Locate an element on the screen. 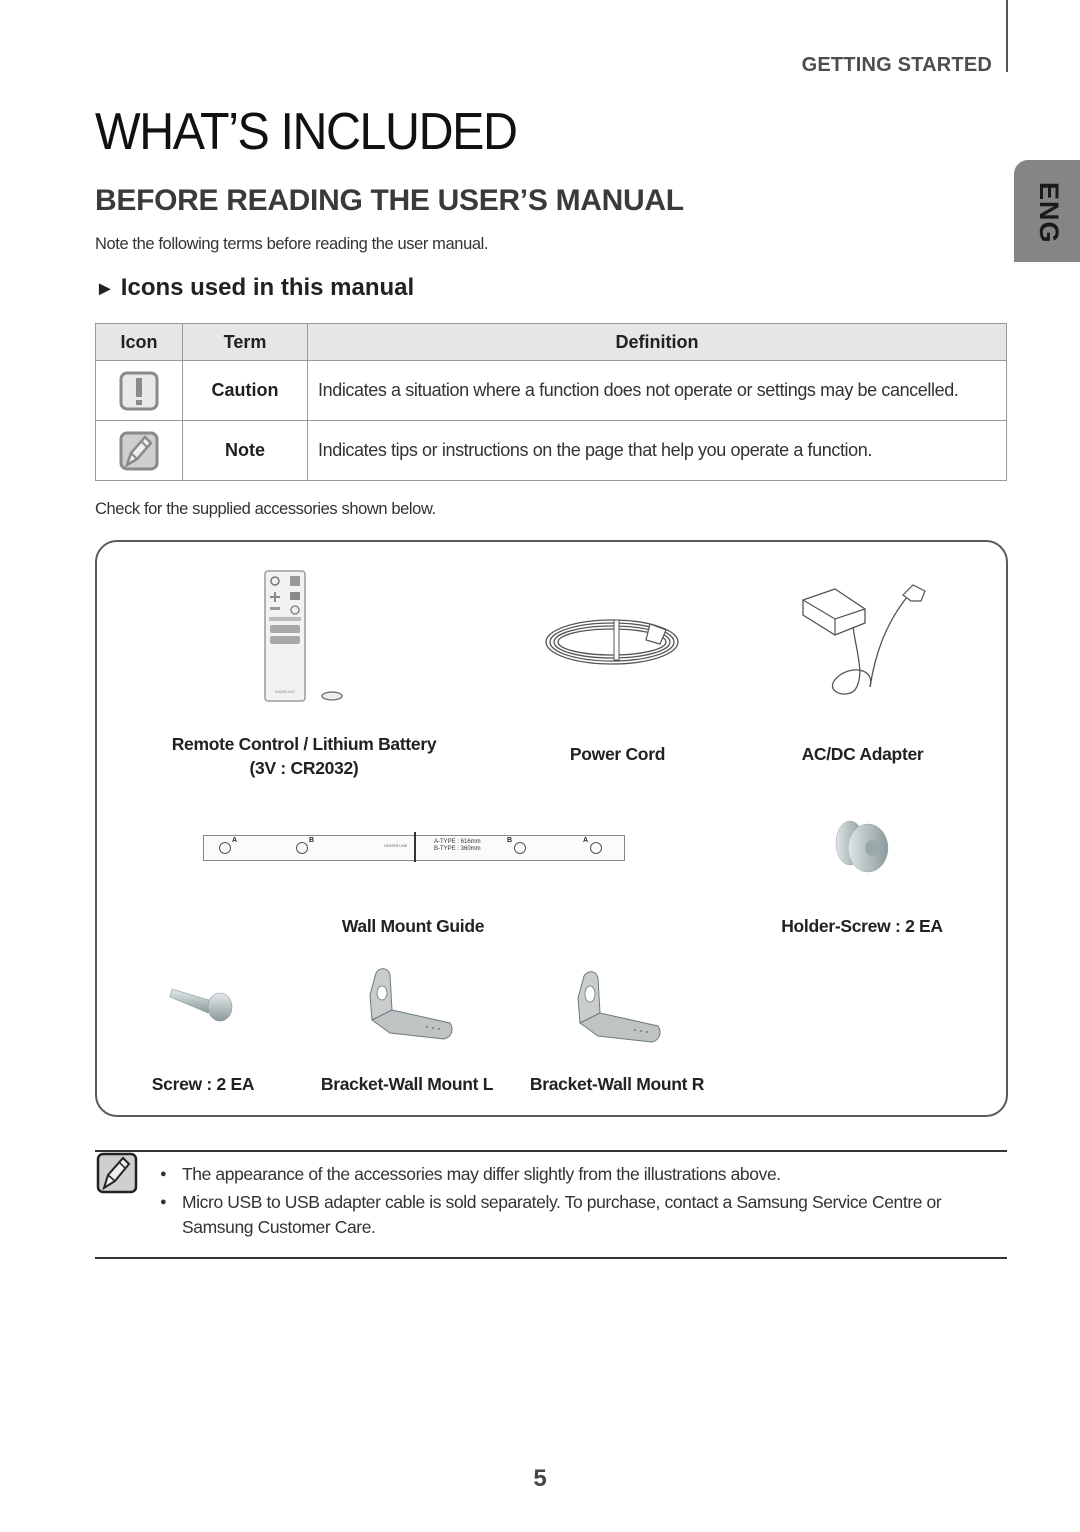 The height and width of the screenshot is (1532, 1080). bracket-left-icon is located at coordinates (411, 1004).